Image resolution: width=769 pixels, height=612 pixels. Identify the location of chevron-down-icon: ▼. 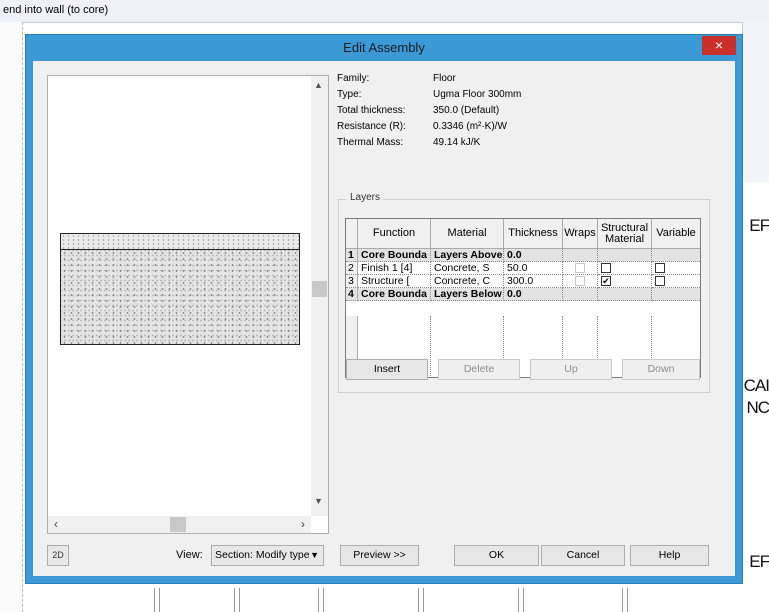
(314, 555).